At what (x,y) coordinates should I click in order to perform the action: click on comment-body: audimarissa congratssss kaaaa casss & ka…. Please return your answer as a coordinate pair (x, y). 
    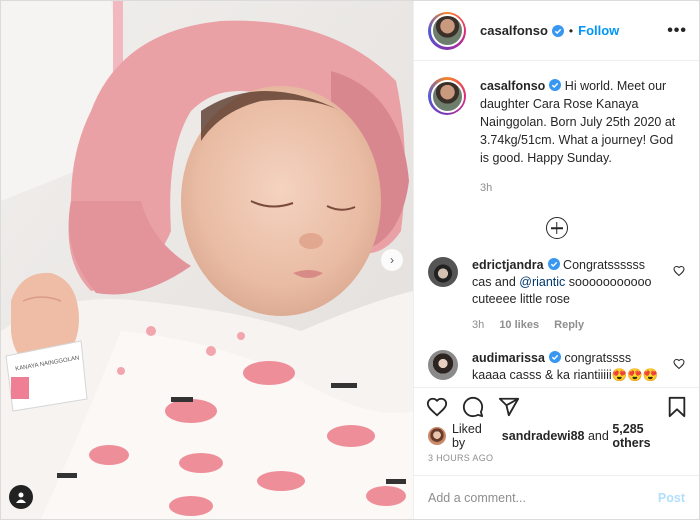
    Looking at the image, I should click on (578, 367).